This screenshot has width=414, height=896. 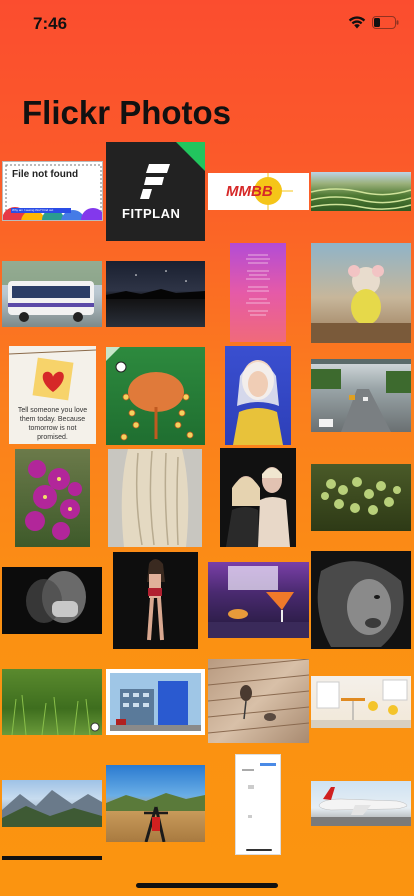 I want to click on building-art, so click(x=155, y=702).